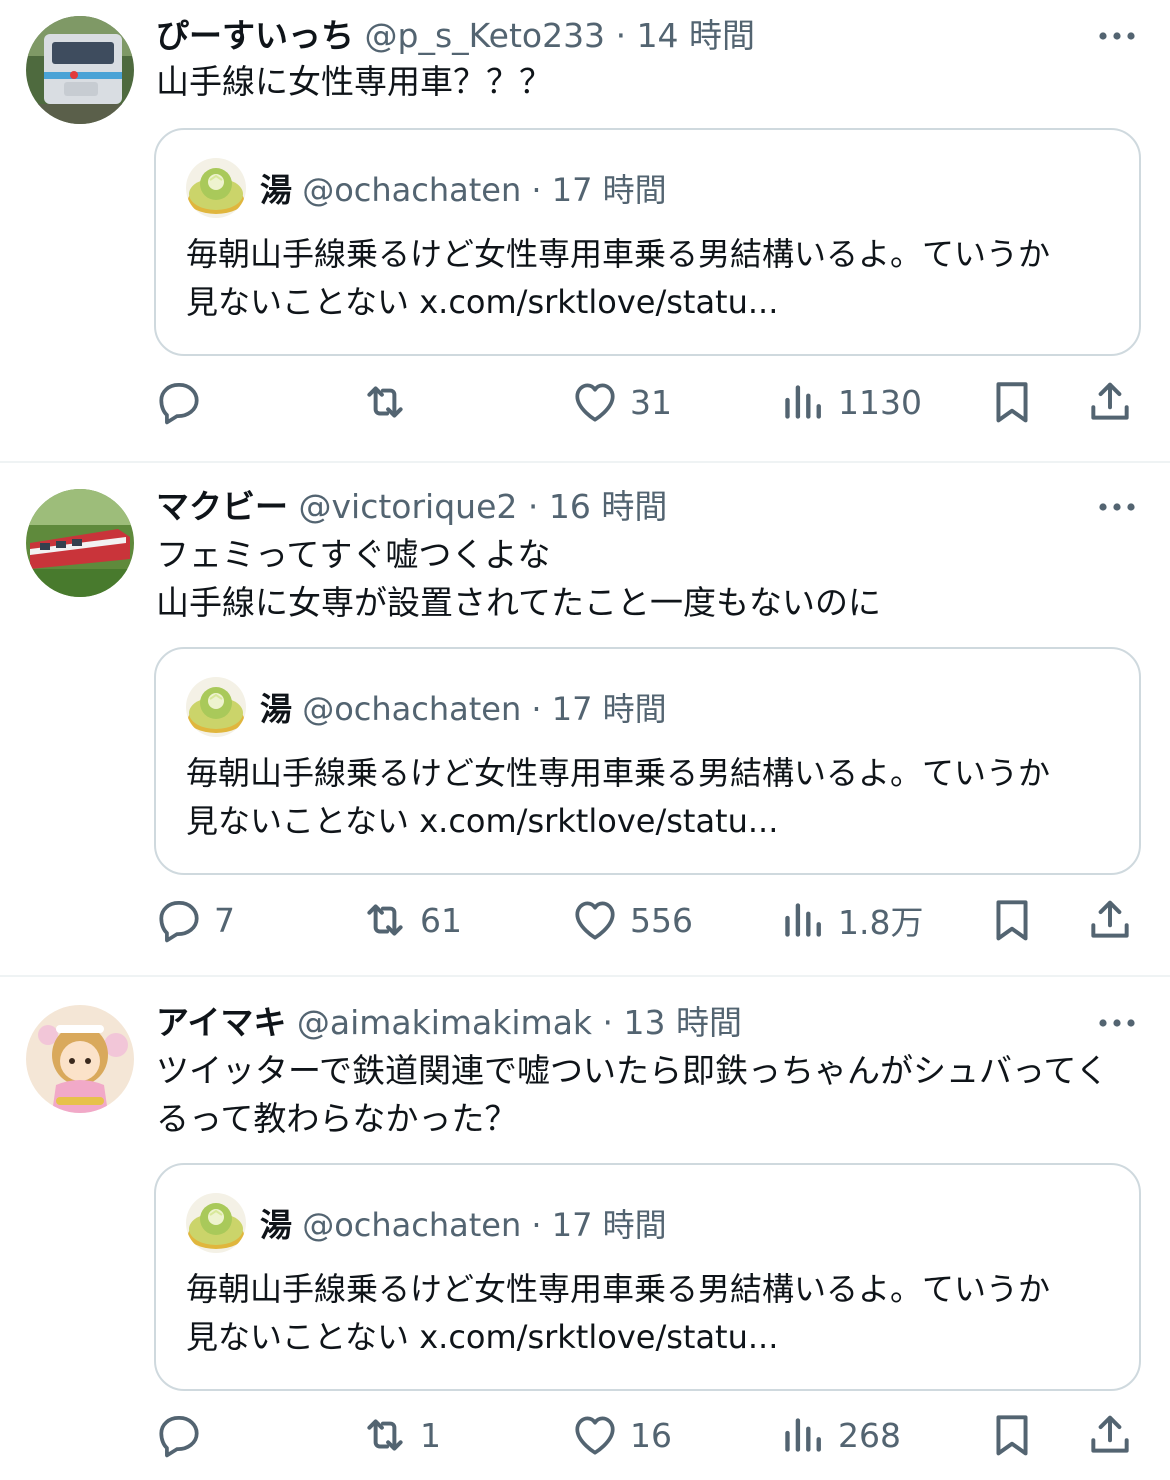  I want to click on action-bar: 31 1130, so click(585, 402).